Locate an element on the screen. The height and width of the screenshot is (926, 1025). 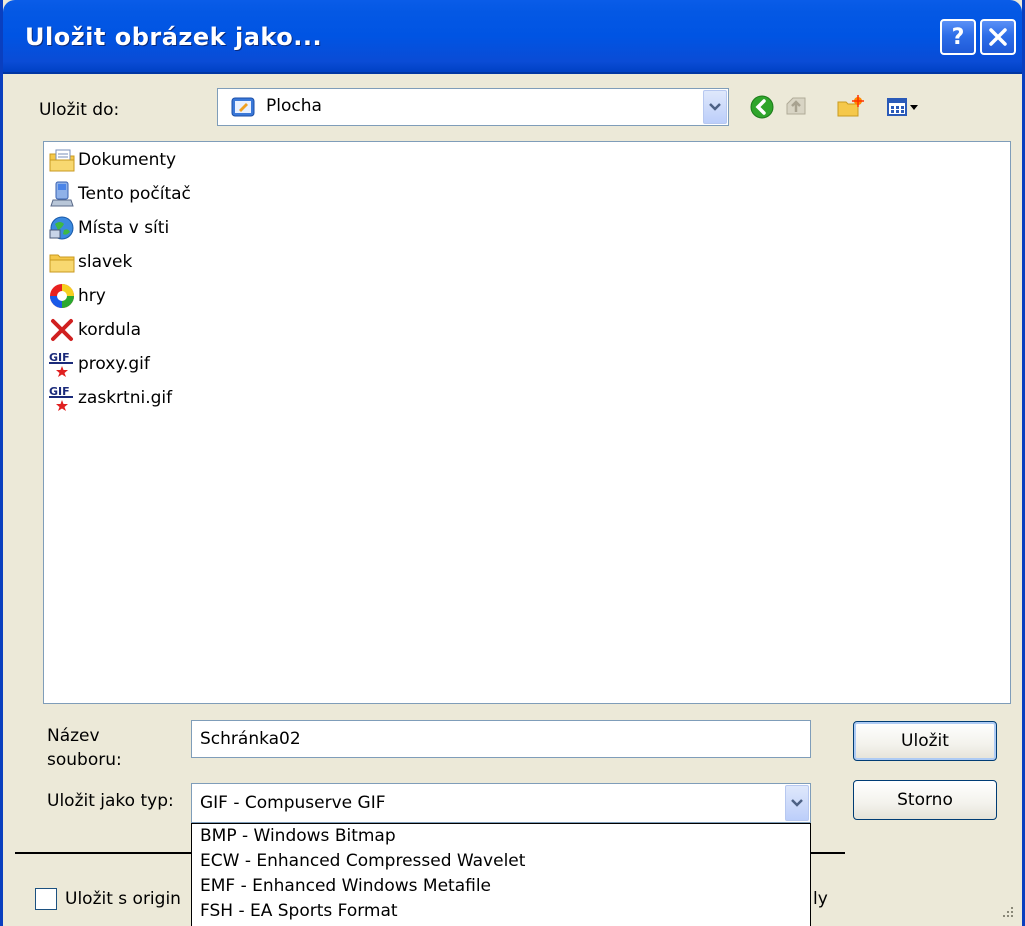
help-button: ? is located at coordinates (958, 37).